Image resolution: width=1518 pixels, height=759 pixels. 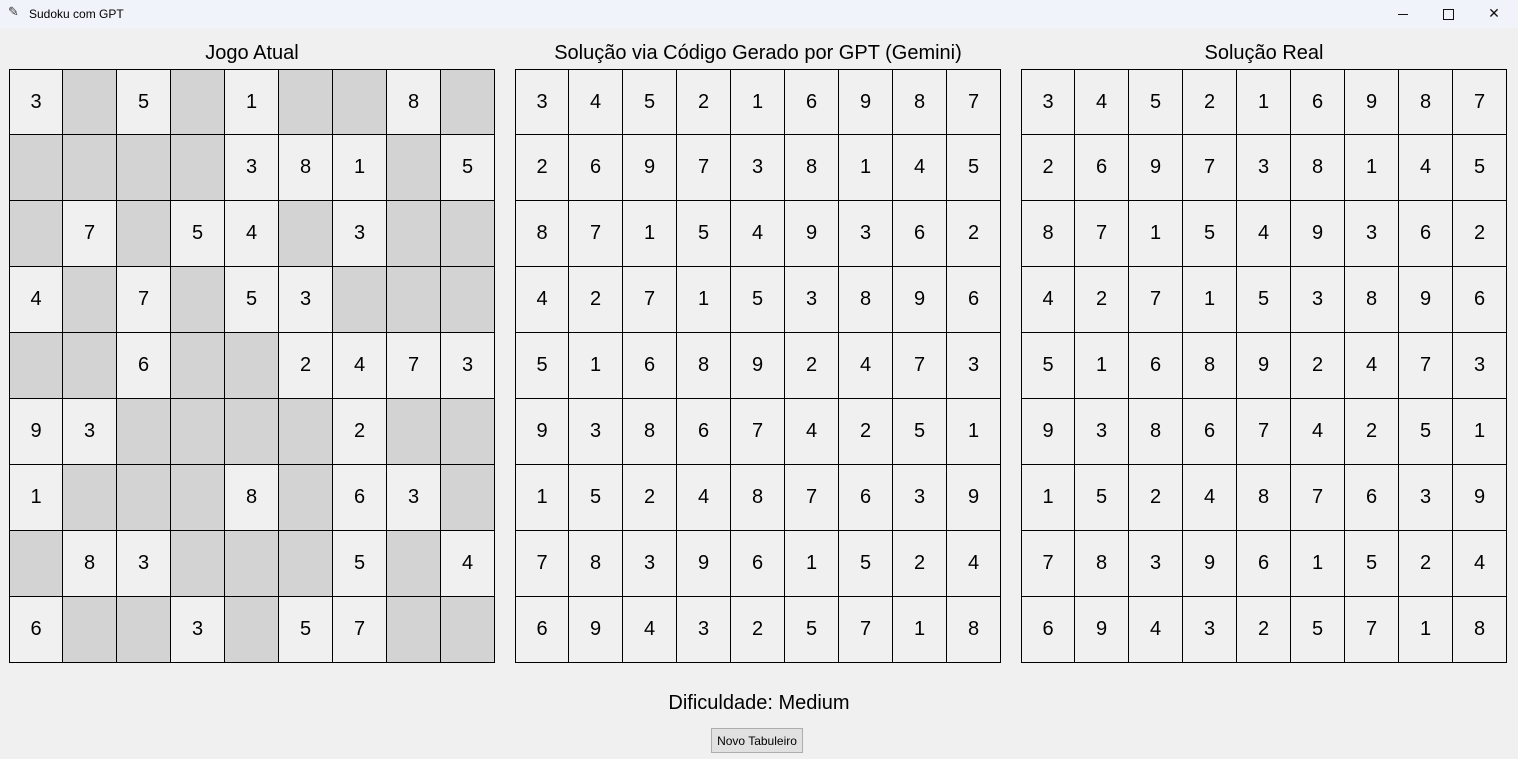 I want to click on new-board-button: Novo Tabuleiro, so click(x=757, y=740).